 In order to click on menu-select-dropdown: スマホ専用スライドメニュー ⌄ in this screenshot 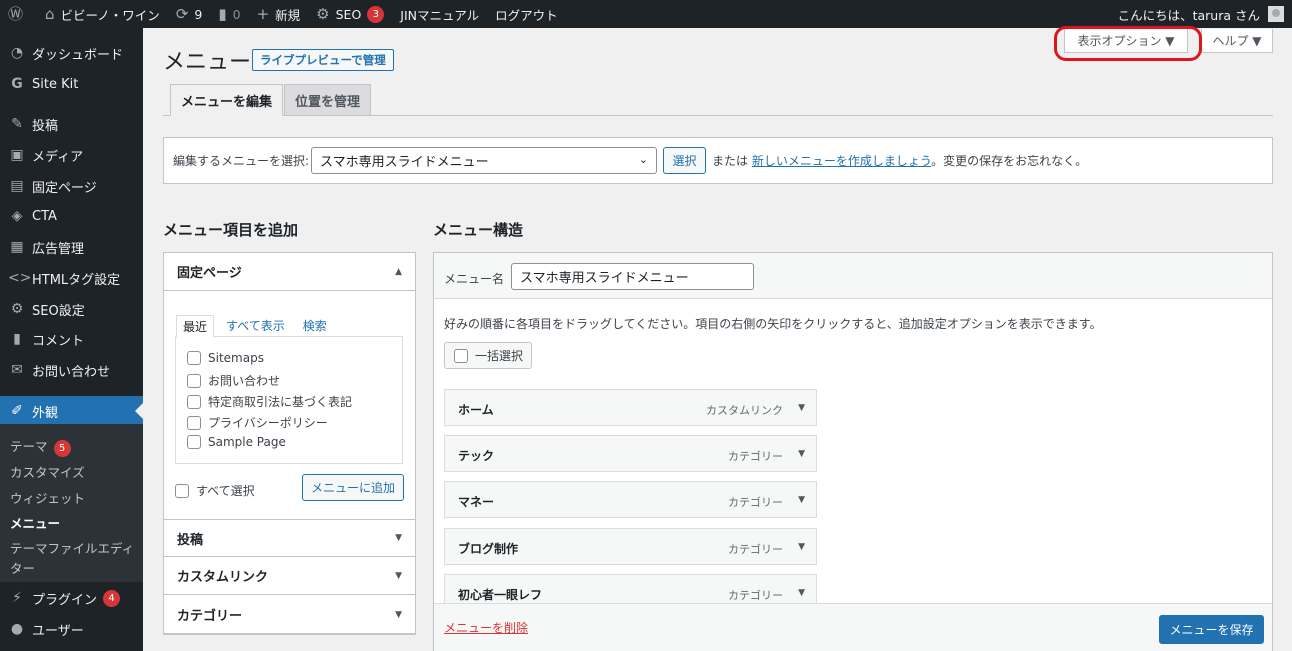, I will do `click(484, 160)`.